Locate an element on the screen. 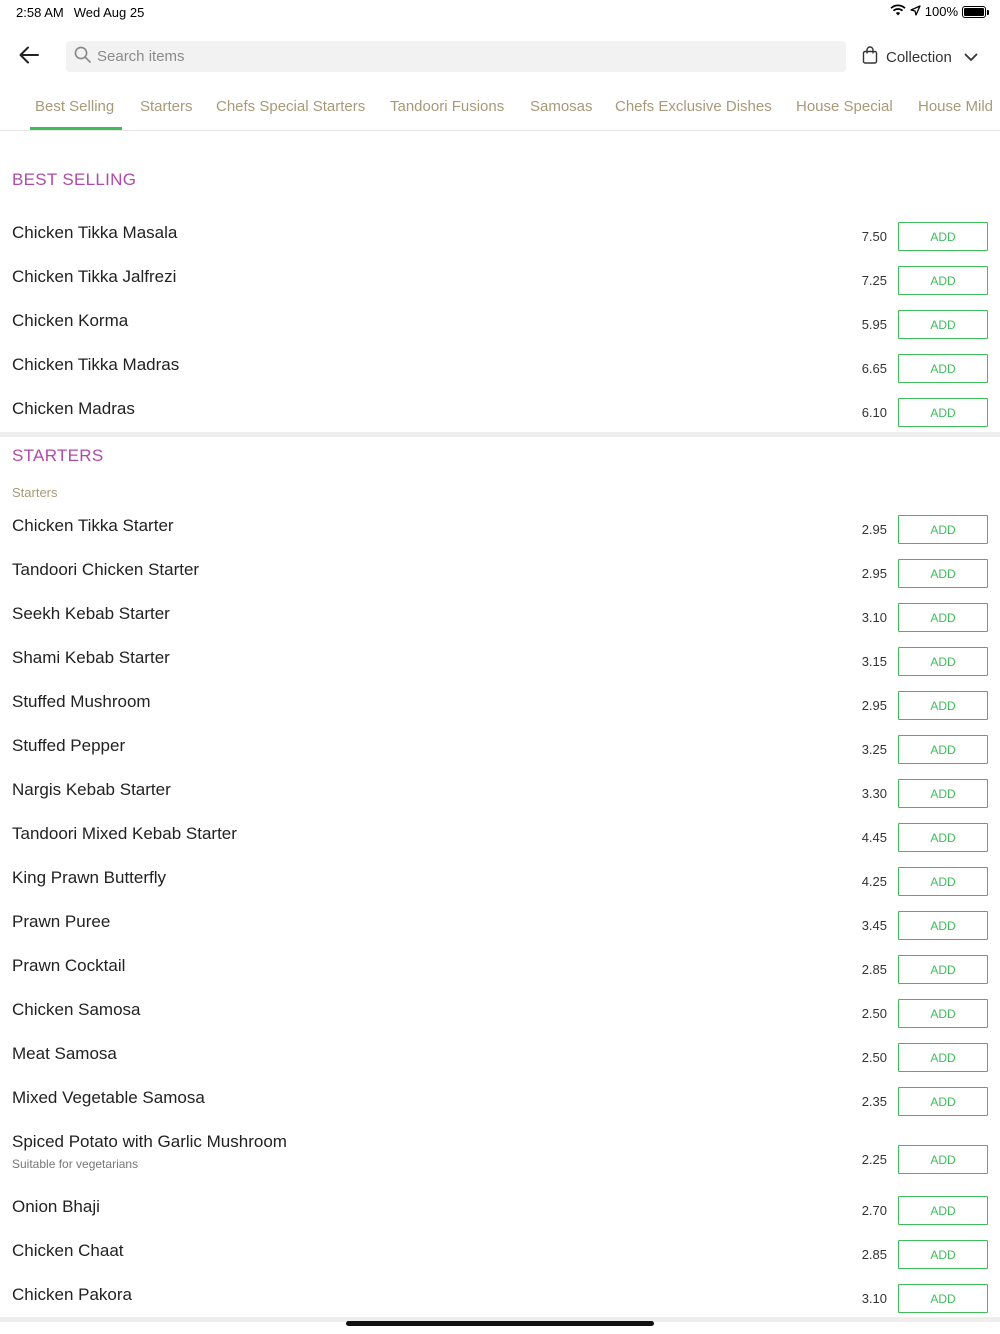 The image size is (1000, 1334). tab-tandoori-fusions: Tandoori Fusions is located at coordinates (447, 106).